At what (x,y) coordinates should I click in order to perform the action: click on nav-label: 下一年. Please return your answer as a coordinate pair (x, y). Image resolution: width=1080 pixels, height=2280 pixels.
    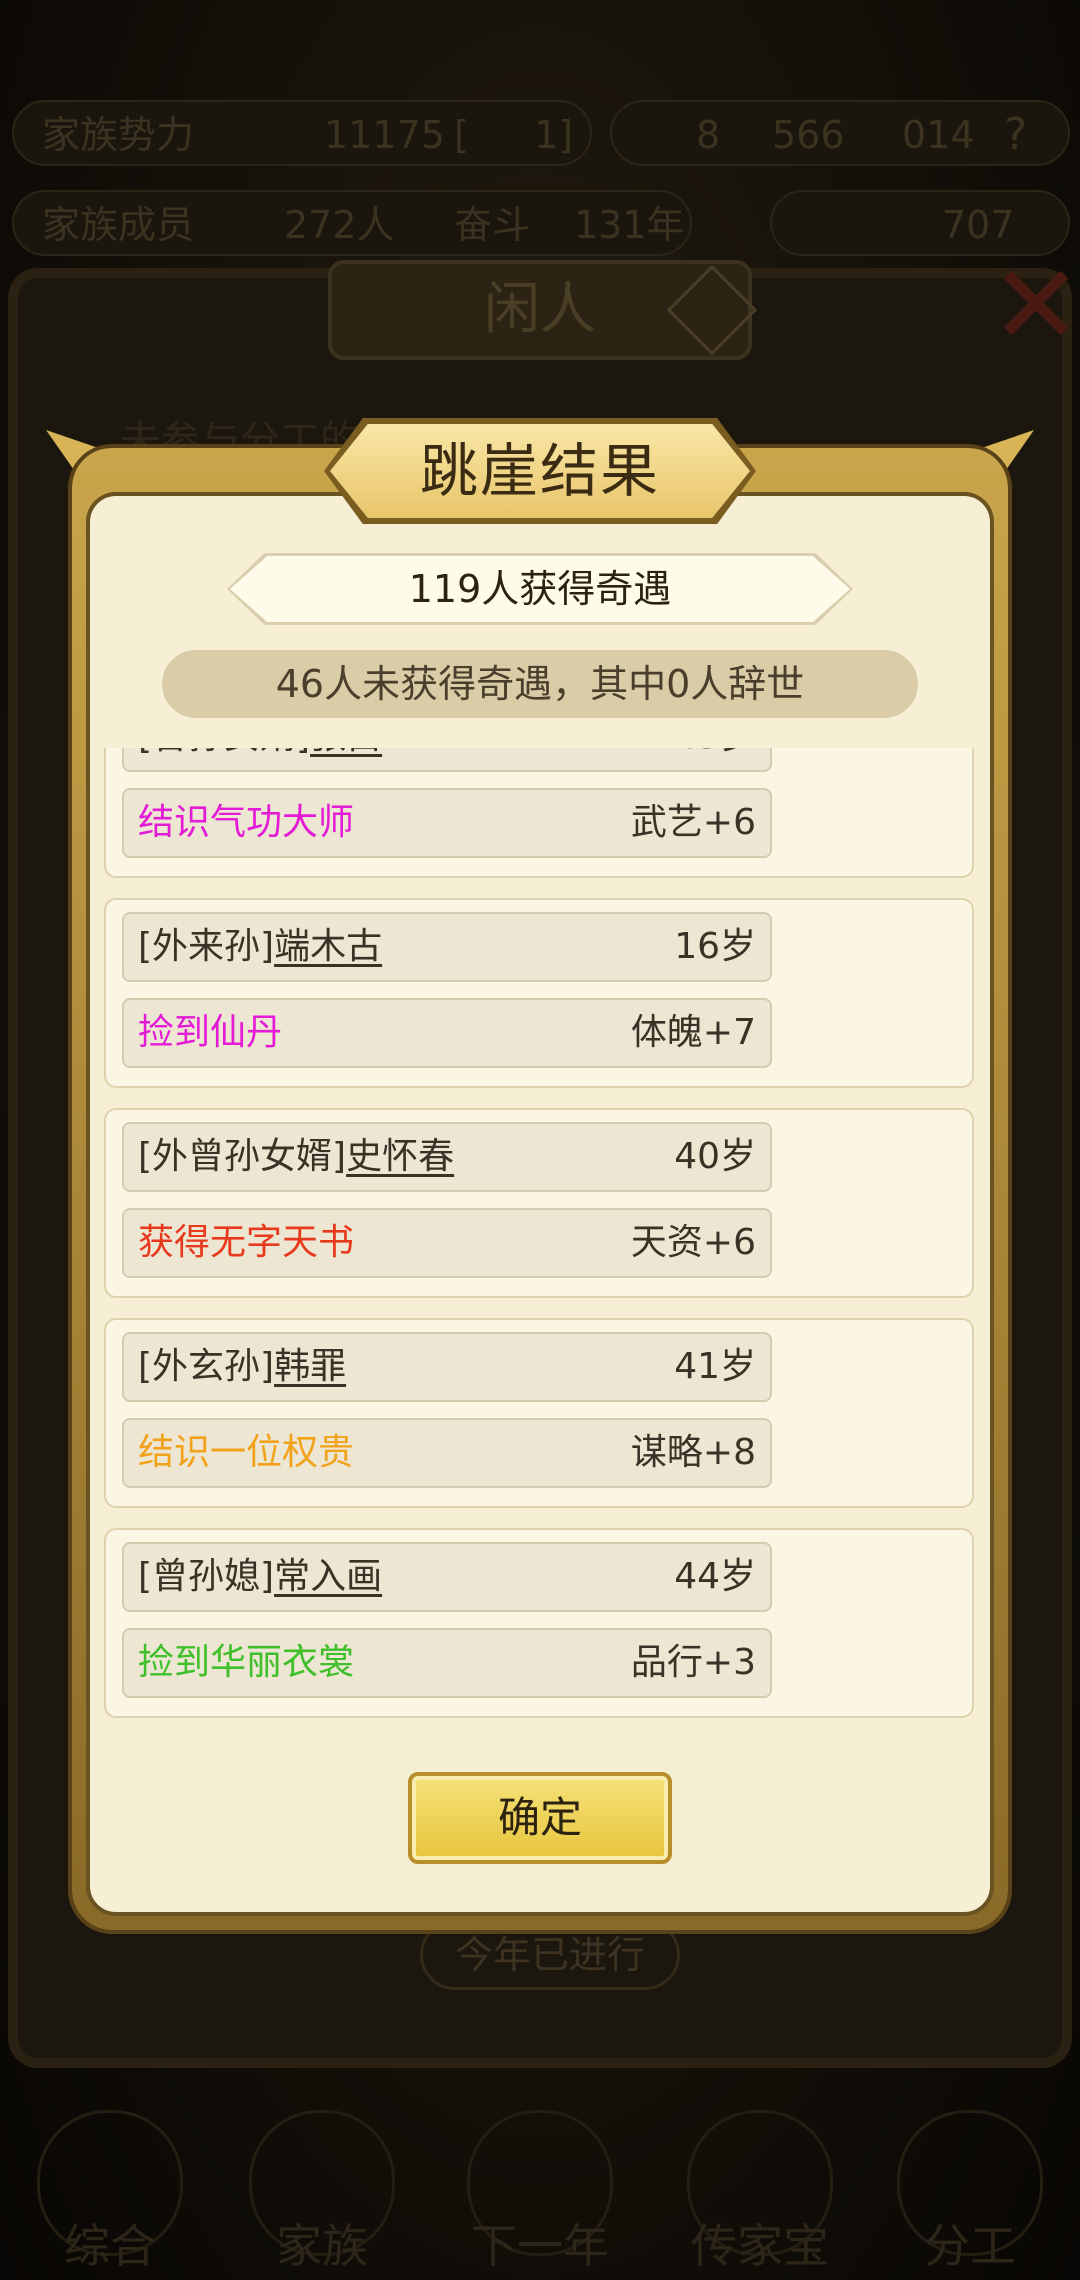
    Looking at the image, I should click on (540, 2246).